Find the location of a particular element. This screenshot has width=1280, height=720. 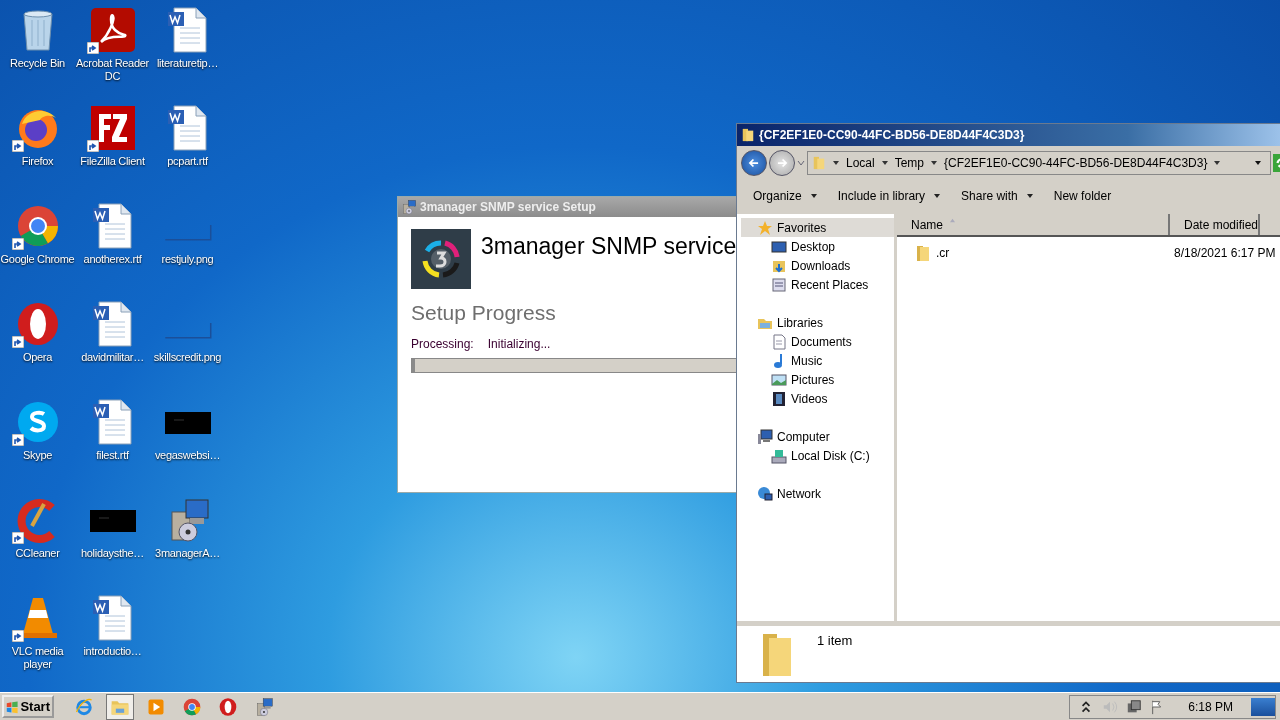

section-title: Setup Progress is located at coordinates (484, 313).